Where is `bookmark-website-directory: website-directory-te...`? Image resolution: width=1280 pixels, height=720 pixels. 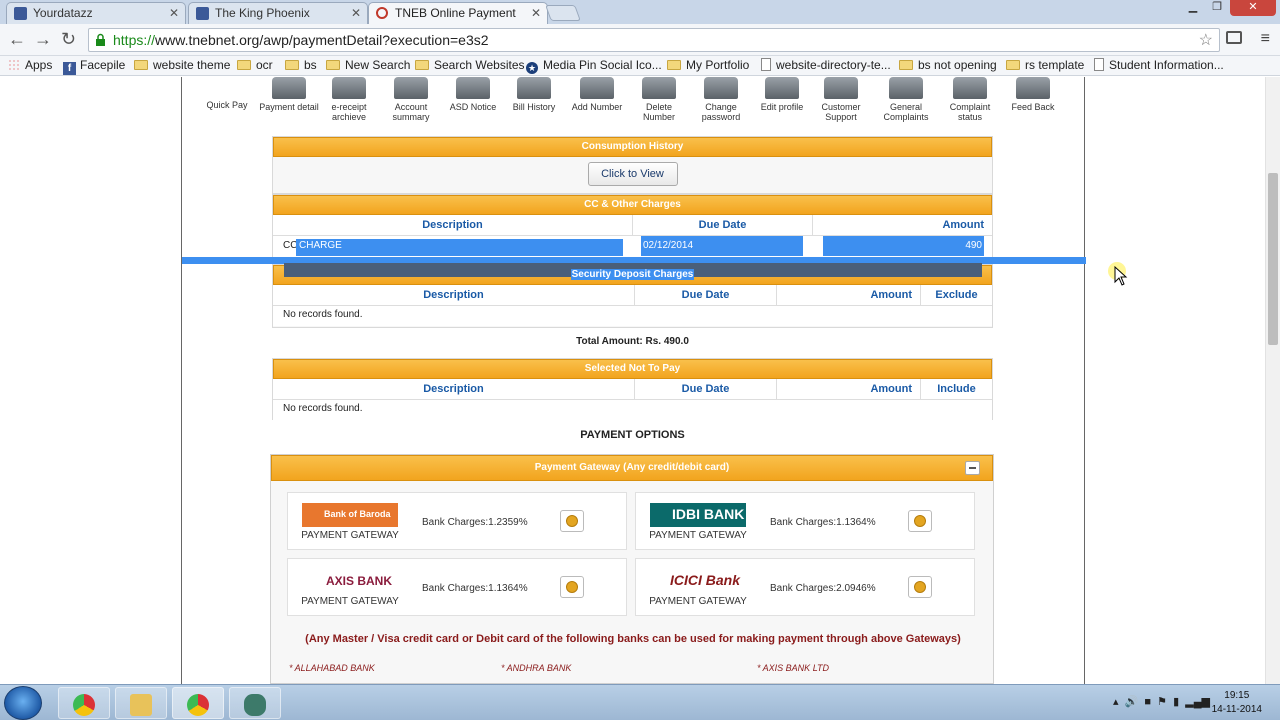
bookmark-website-directory: website-directory-te... is located at coordinates (826, 65).